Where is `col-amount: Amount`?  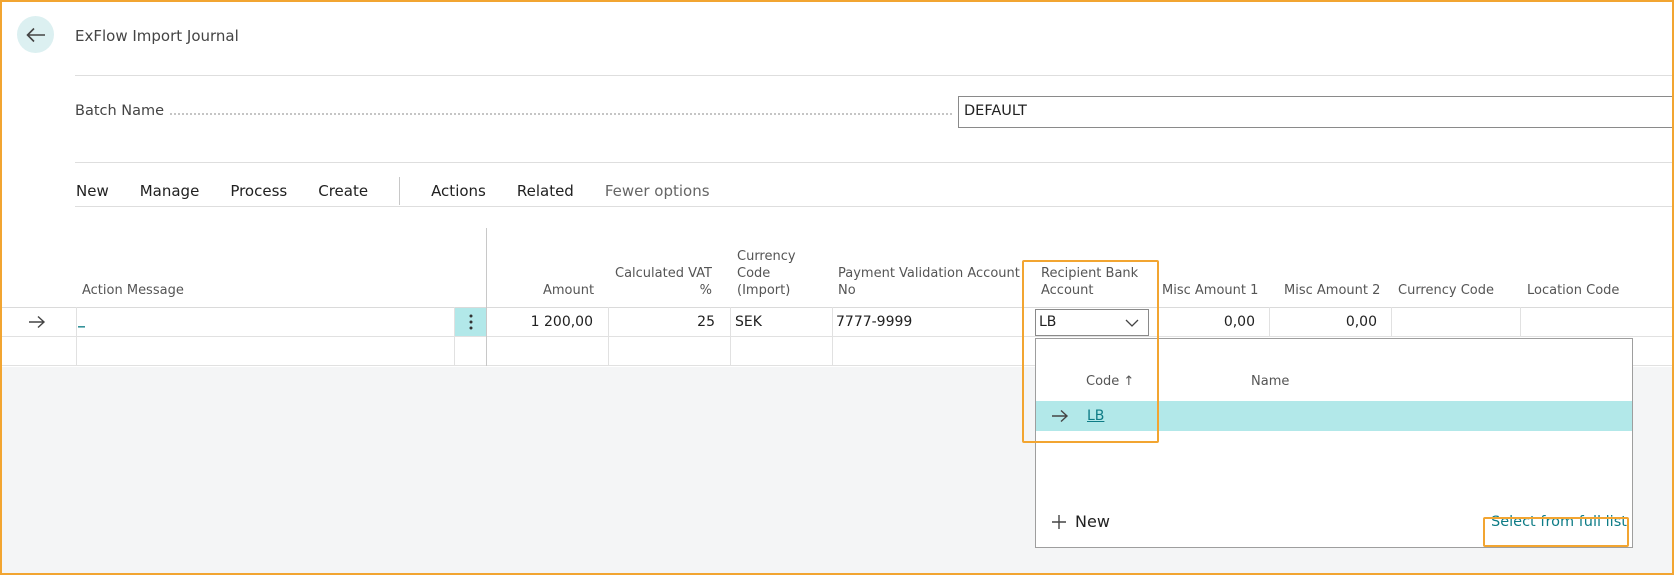
col-amount: Amount is located at coordinates (568, 290).